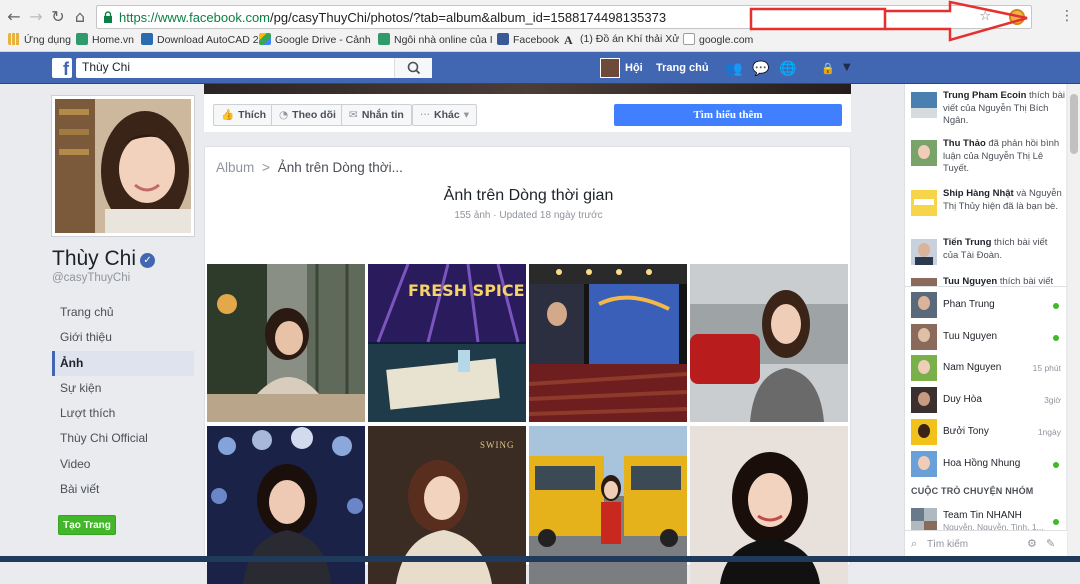 The height and width of the screenshot is (584, 1080). I want to click on user-avatar, so click(610, 68).